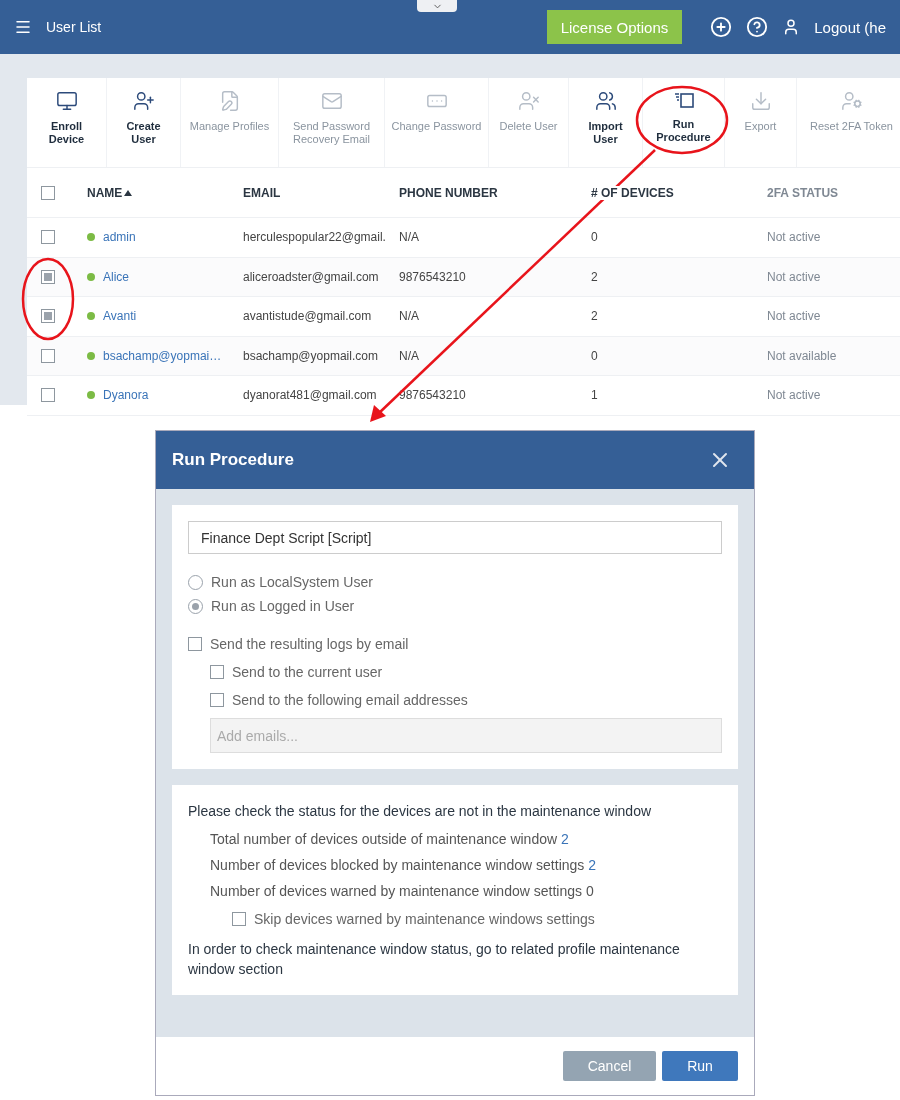  Describe the element at coordinates (292, 582) in the screenshot. I see `option-label: Run as LocalSystem User` at that location.